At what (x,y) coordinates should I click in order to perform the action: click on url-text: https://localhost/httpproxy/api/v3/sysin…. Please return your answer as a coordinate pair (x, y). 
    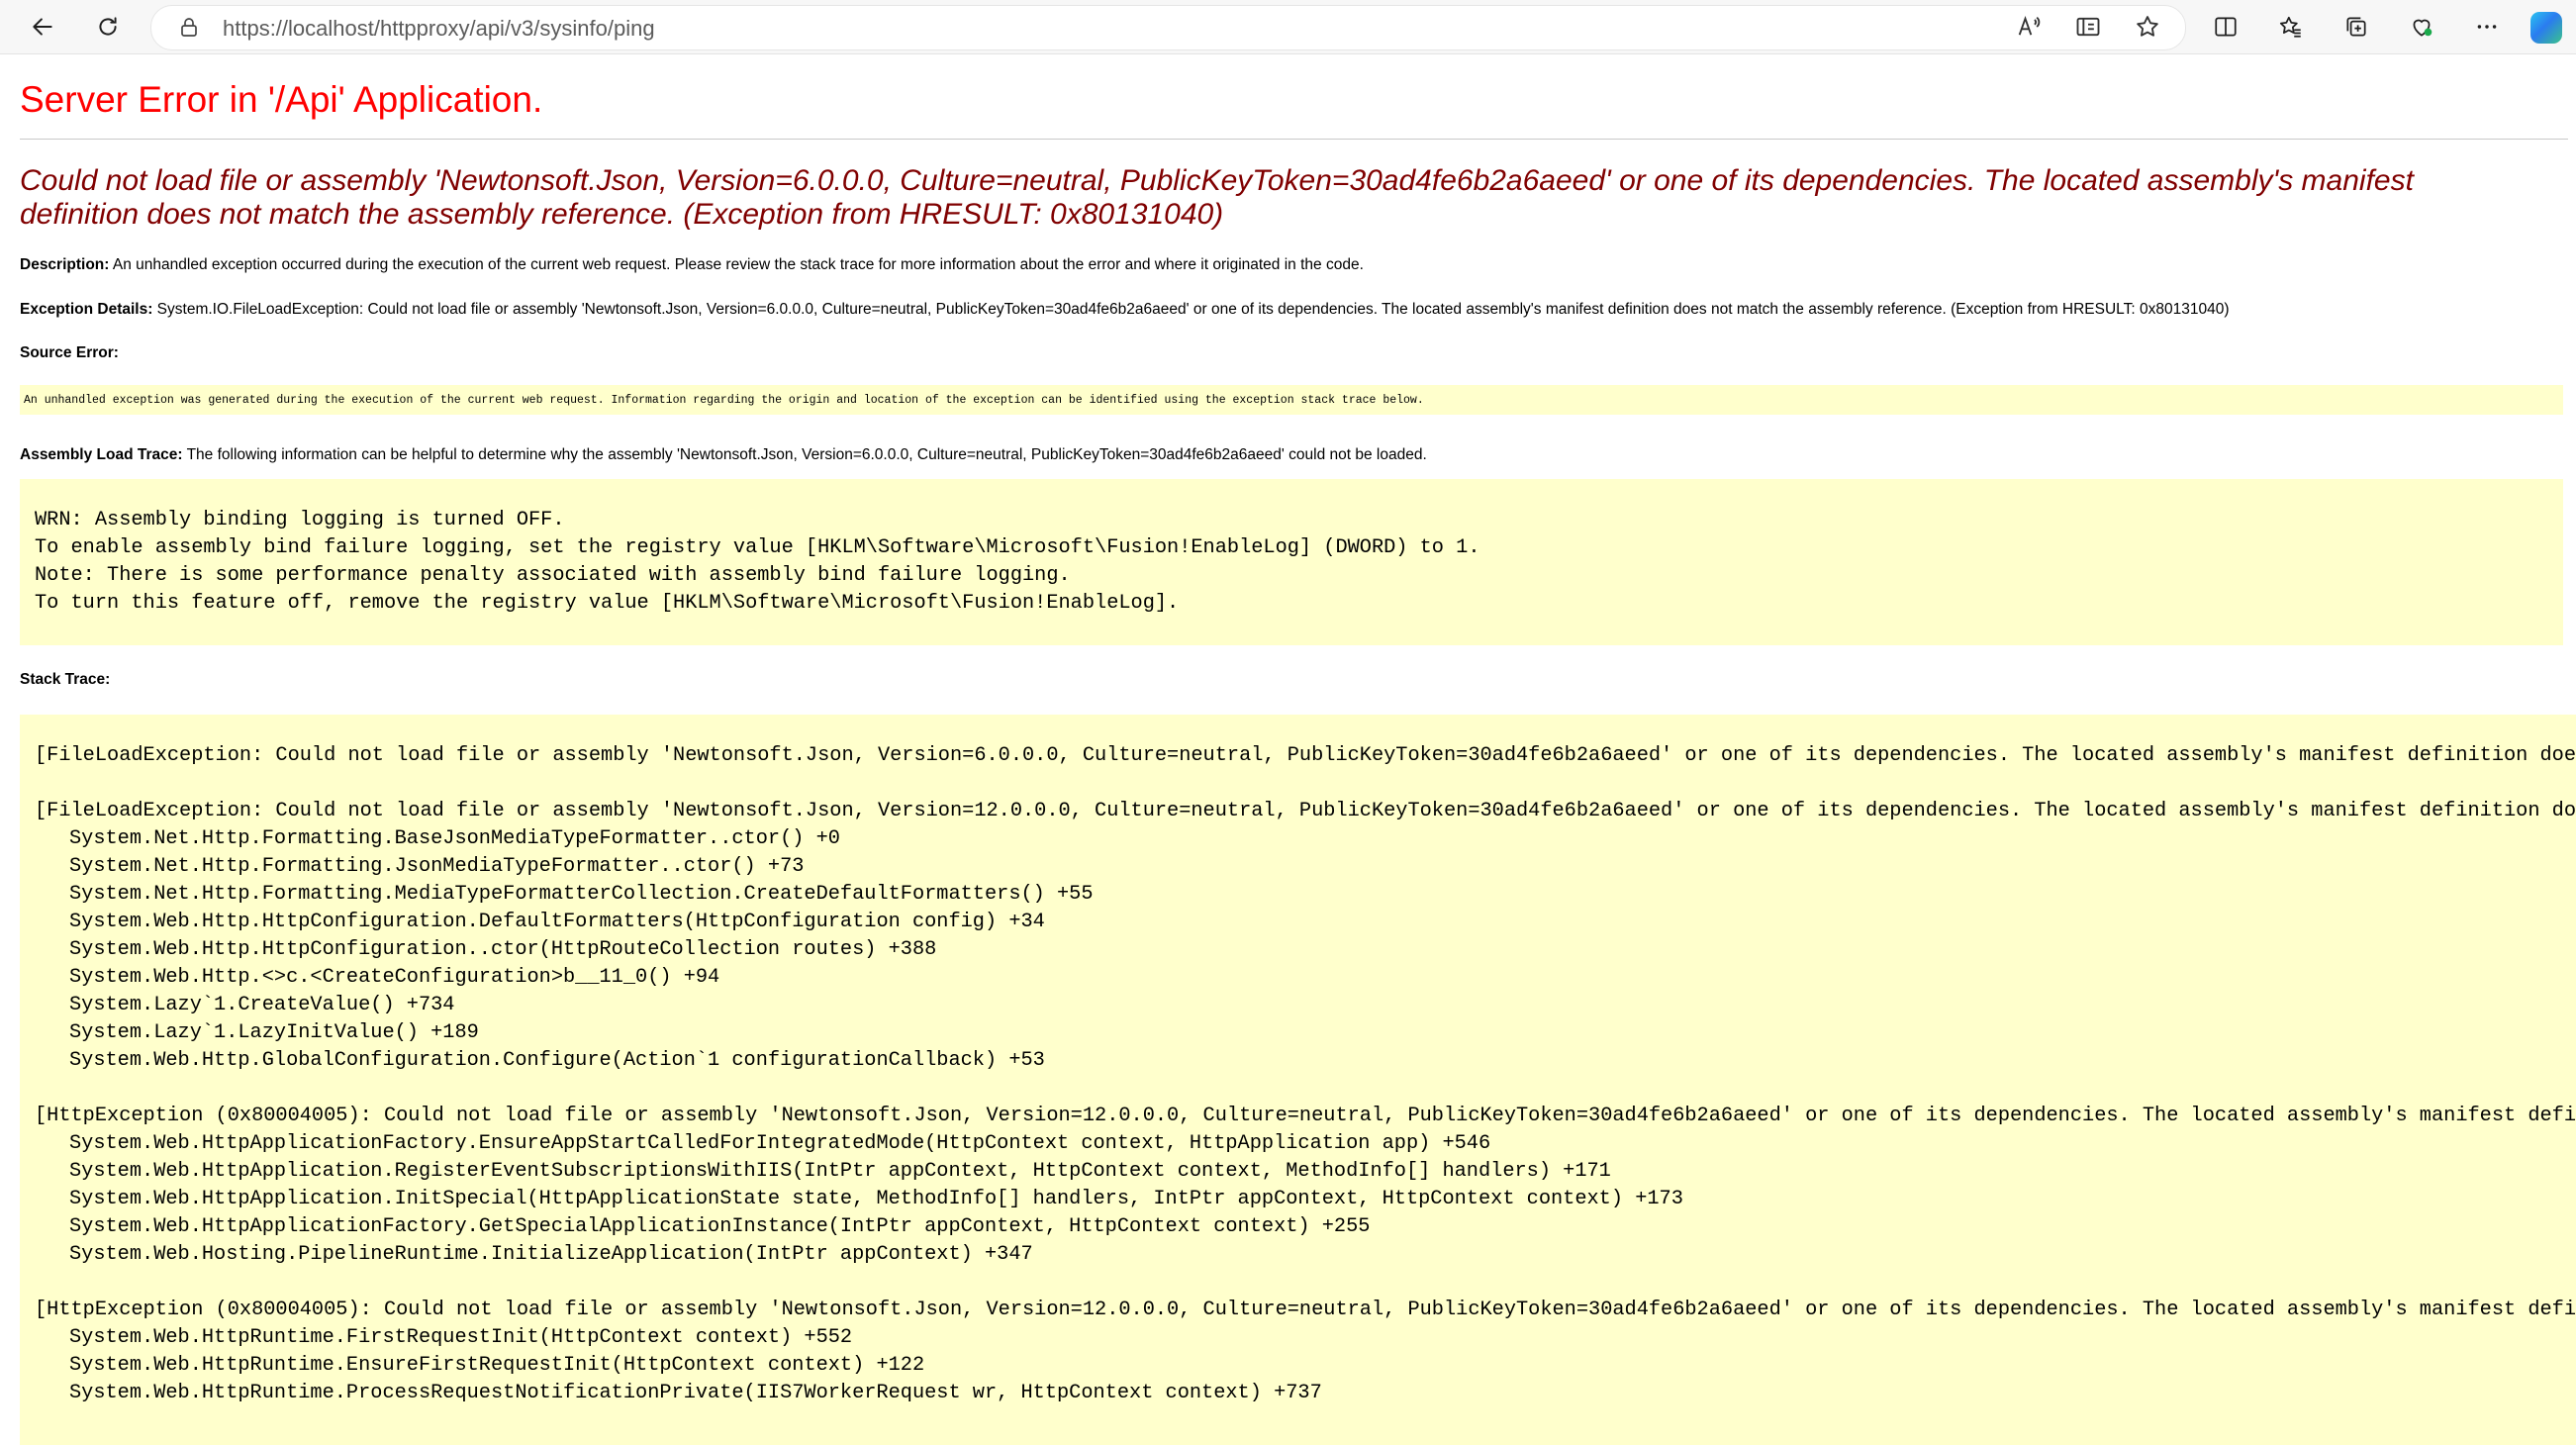
    Looking at the image, I should click on (439, 29).